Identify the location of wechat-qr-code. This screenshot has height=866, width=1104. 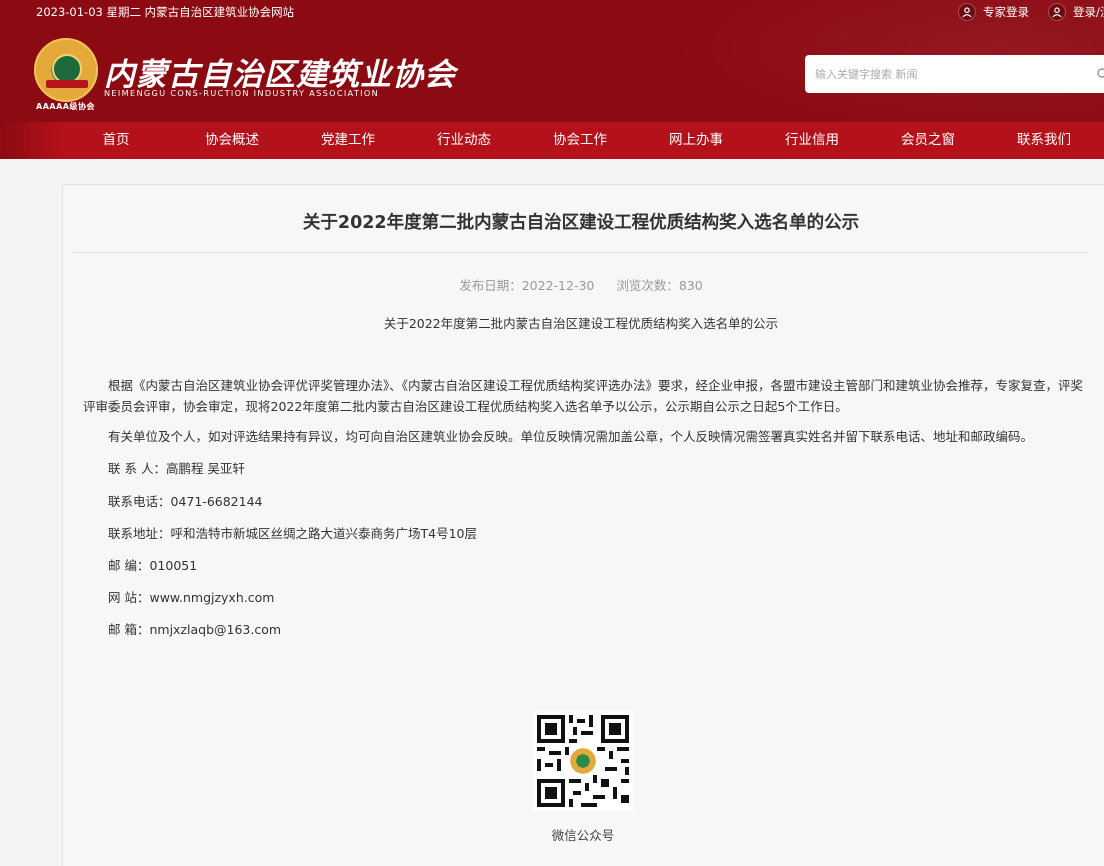
(583, 761).